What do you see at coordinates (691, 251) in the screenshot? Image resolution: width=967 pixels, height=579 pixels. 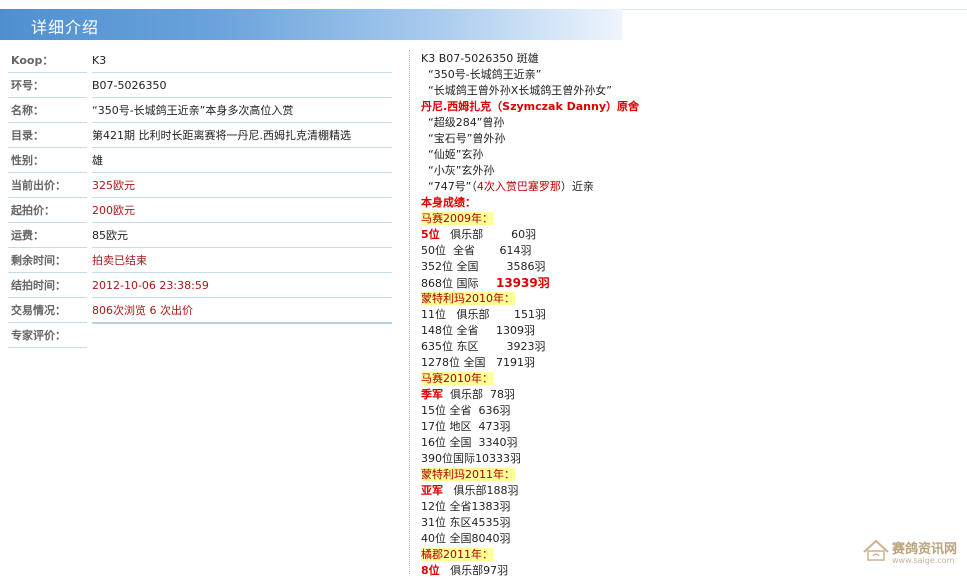 I see `result-row: 50位 全省 614羽` at bounding box center [691, 251].